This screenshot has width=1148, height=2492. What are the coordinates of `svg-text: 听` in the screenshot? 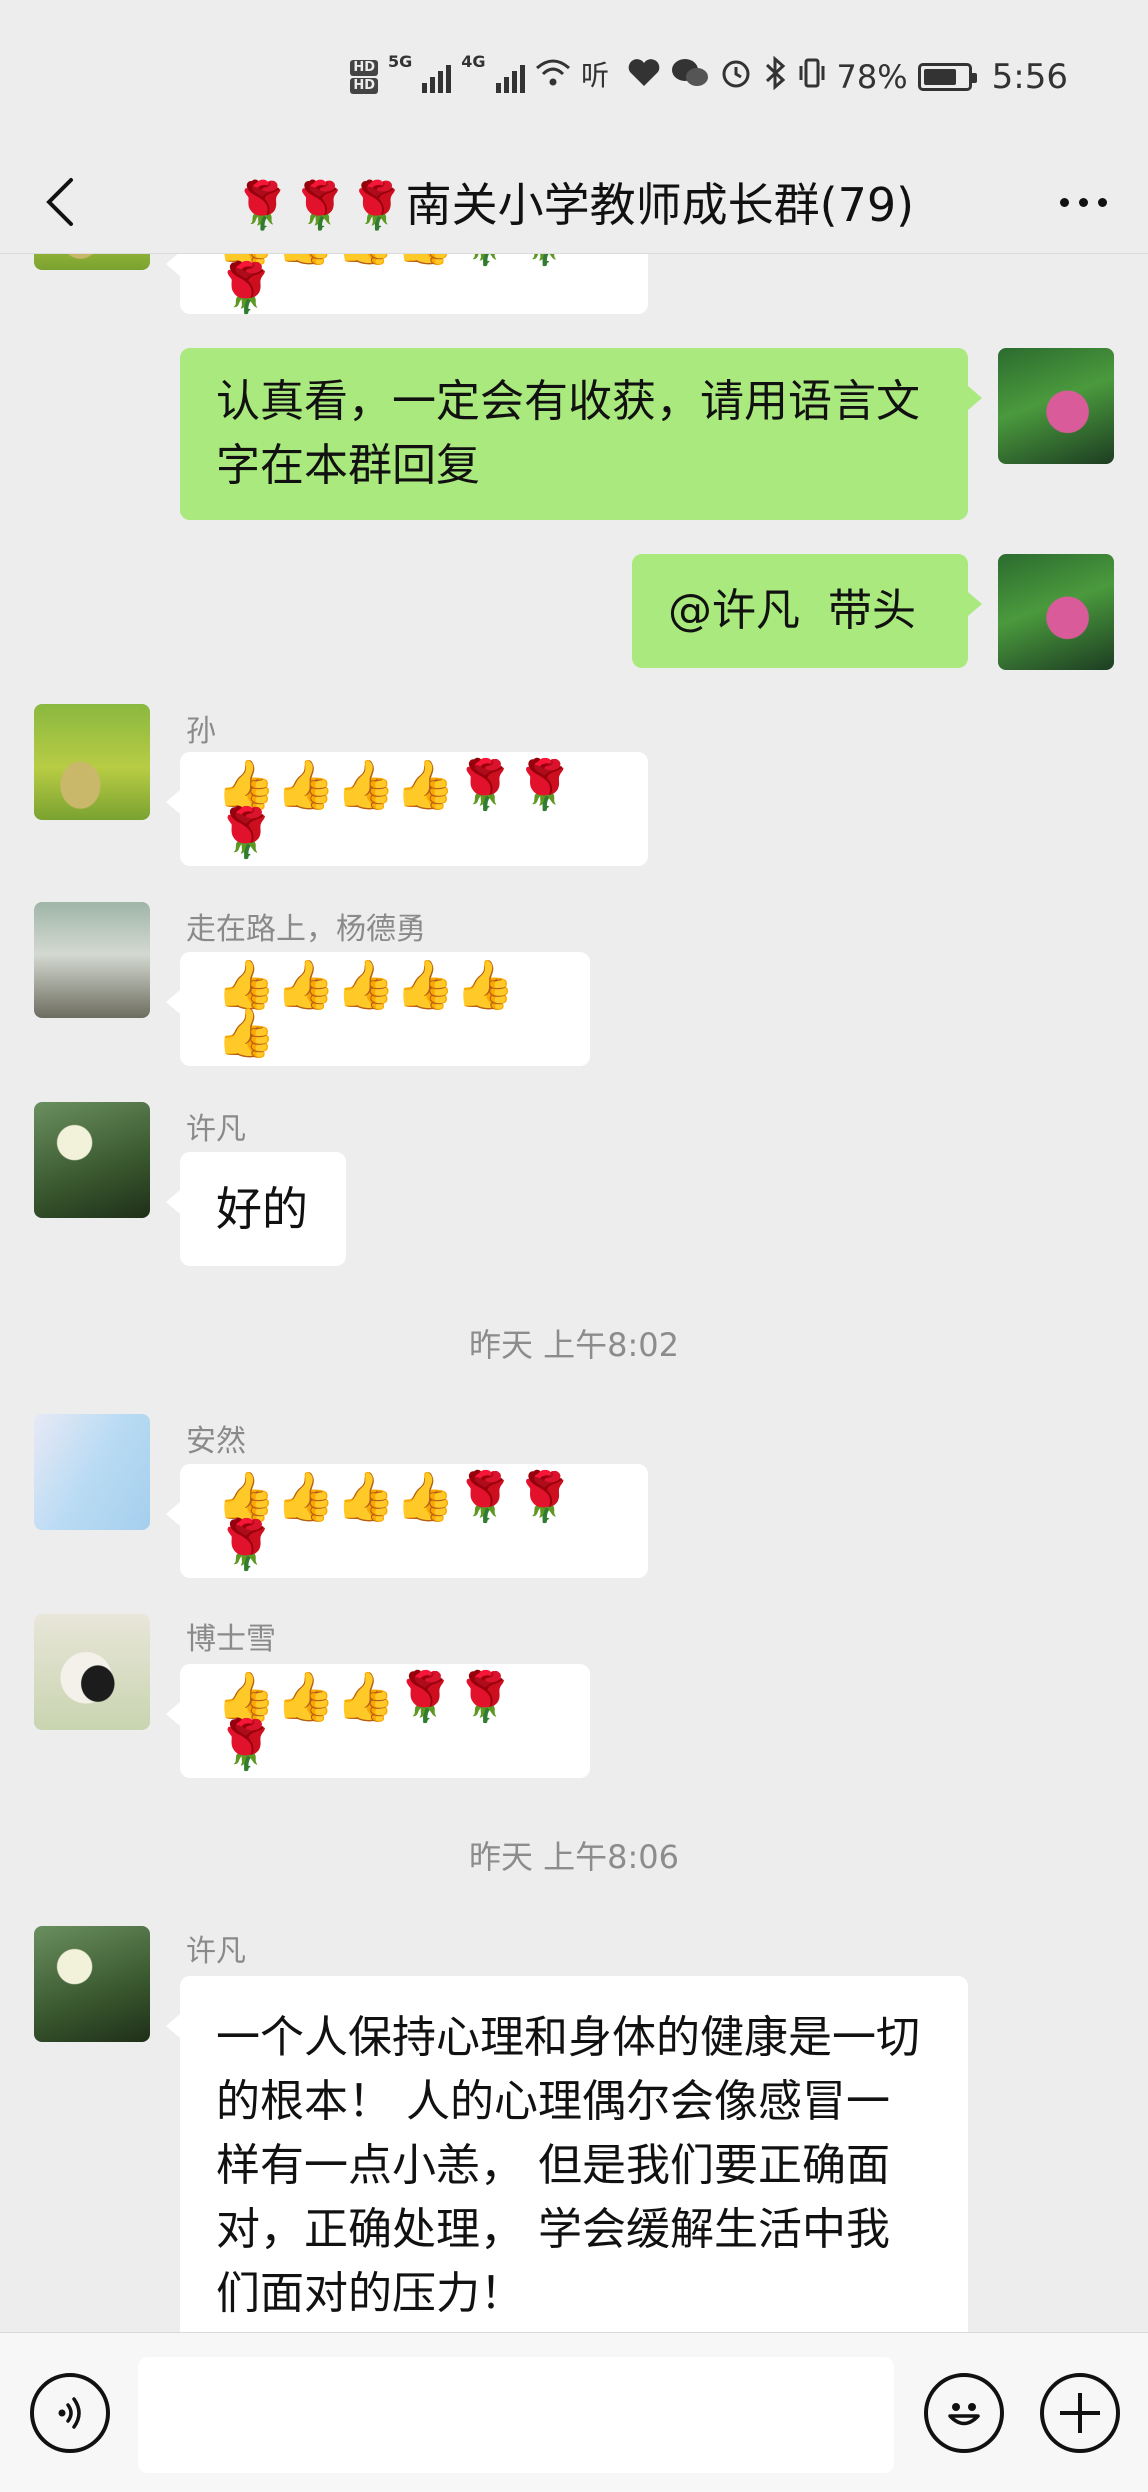 It's located at (595, 74).